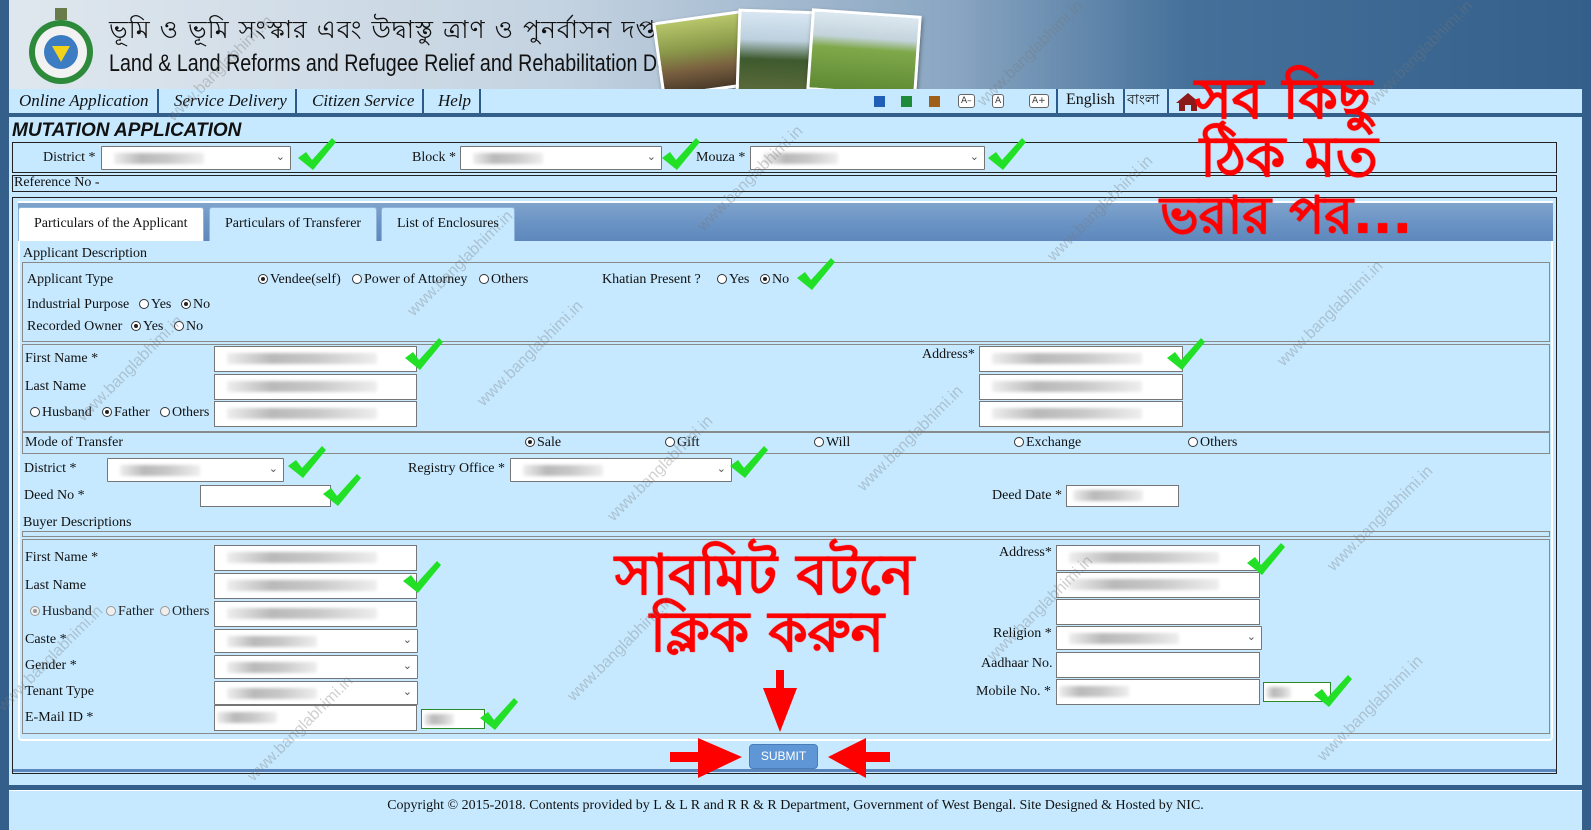  I want to click on buyer-relation-others-radio: Others, so click(184, 612).